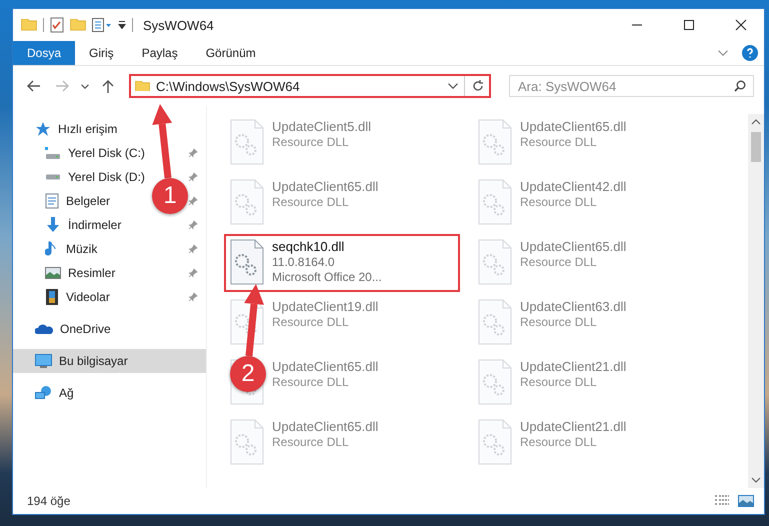 The height and width of the screenshot is (526, 769). What do you see at coordinates (52, 297) in the screenshot?
I see `film-icon` at bounding box center [52, 297].